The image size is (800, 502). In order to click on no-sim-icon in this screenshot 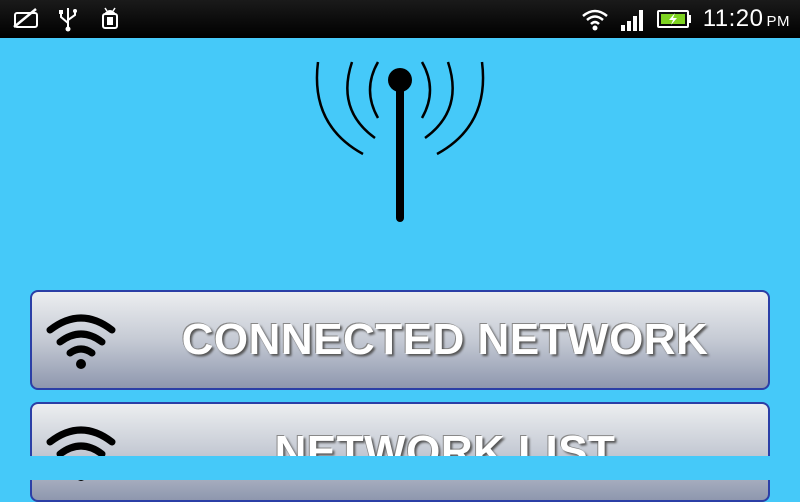, I will do `click(25, 18)`.